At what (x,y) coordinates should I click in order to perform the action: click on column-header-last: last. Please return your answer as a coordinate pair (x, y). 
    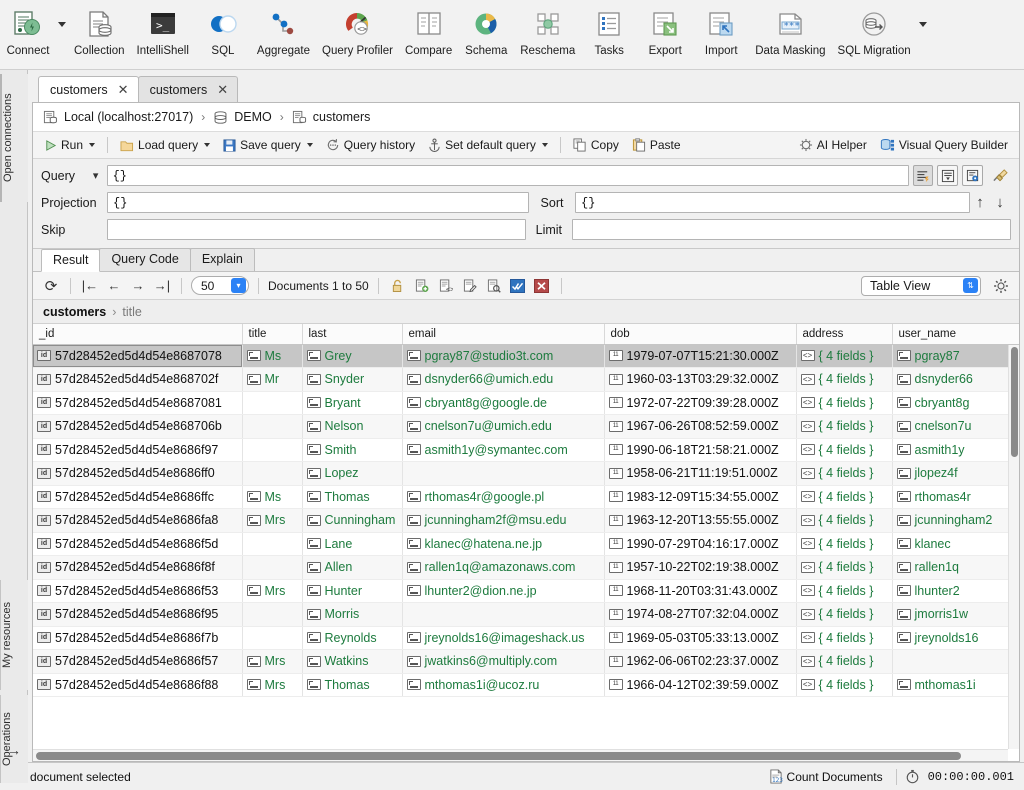
    Looking at the image, I should click on (352, 334).